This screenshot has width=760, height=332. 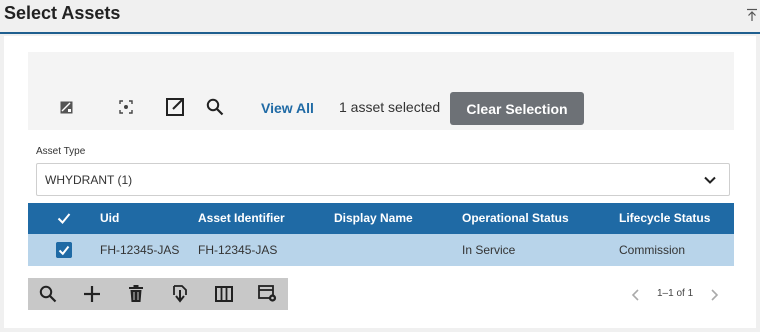 What do you see at coordinates (714, 295) in the screenshot?
I see `chevron-right-icon` at bounding box center [714, 295].